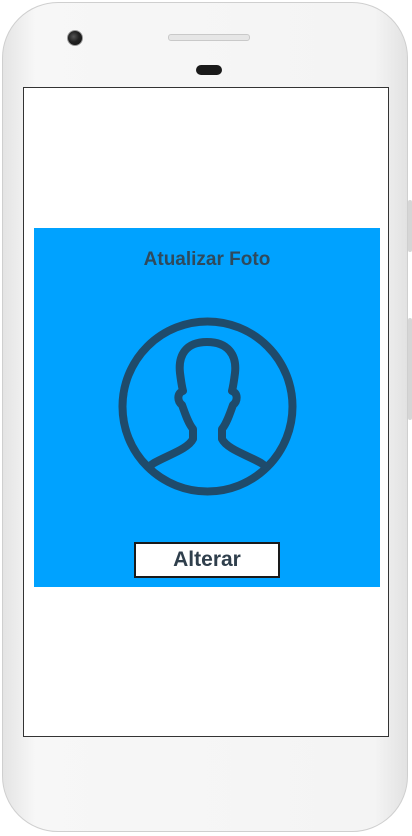  Describe the element at coordinates (209, 70) in the screenshot. I see `proximity-sensor` at that location.